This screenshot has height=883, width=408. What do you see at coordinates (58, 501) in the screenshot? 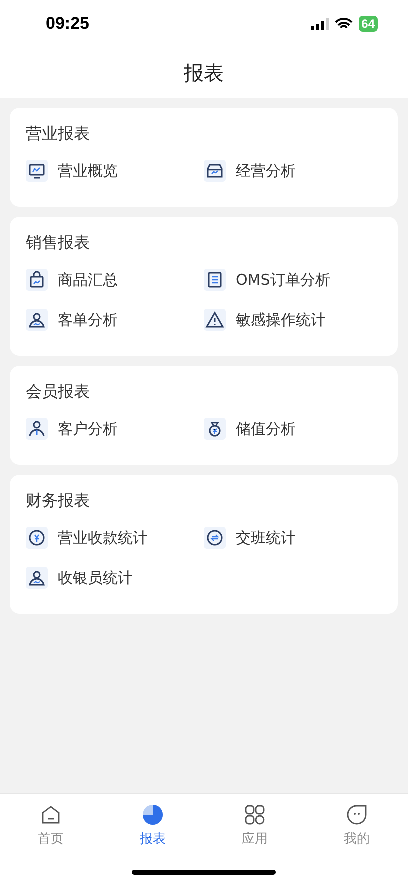
I see `section-title: 财务报表` at bounding box center [58, 501].